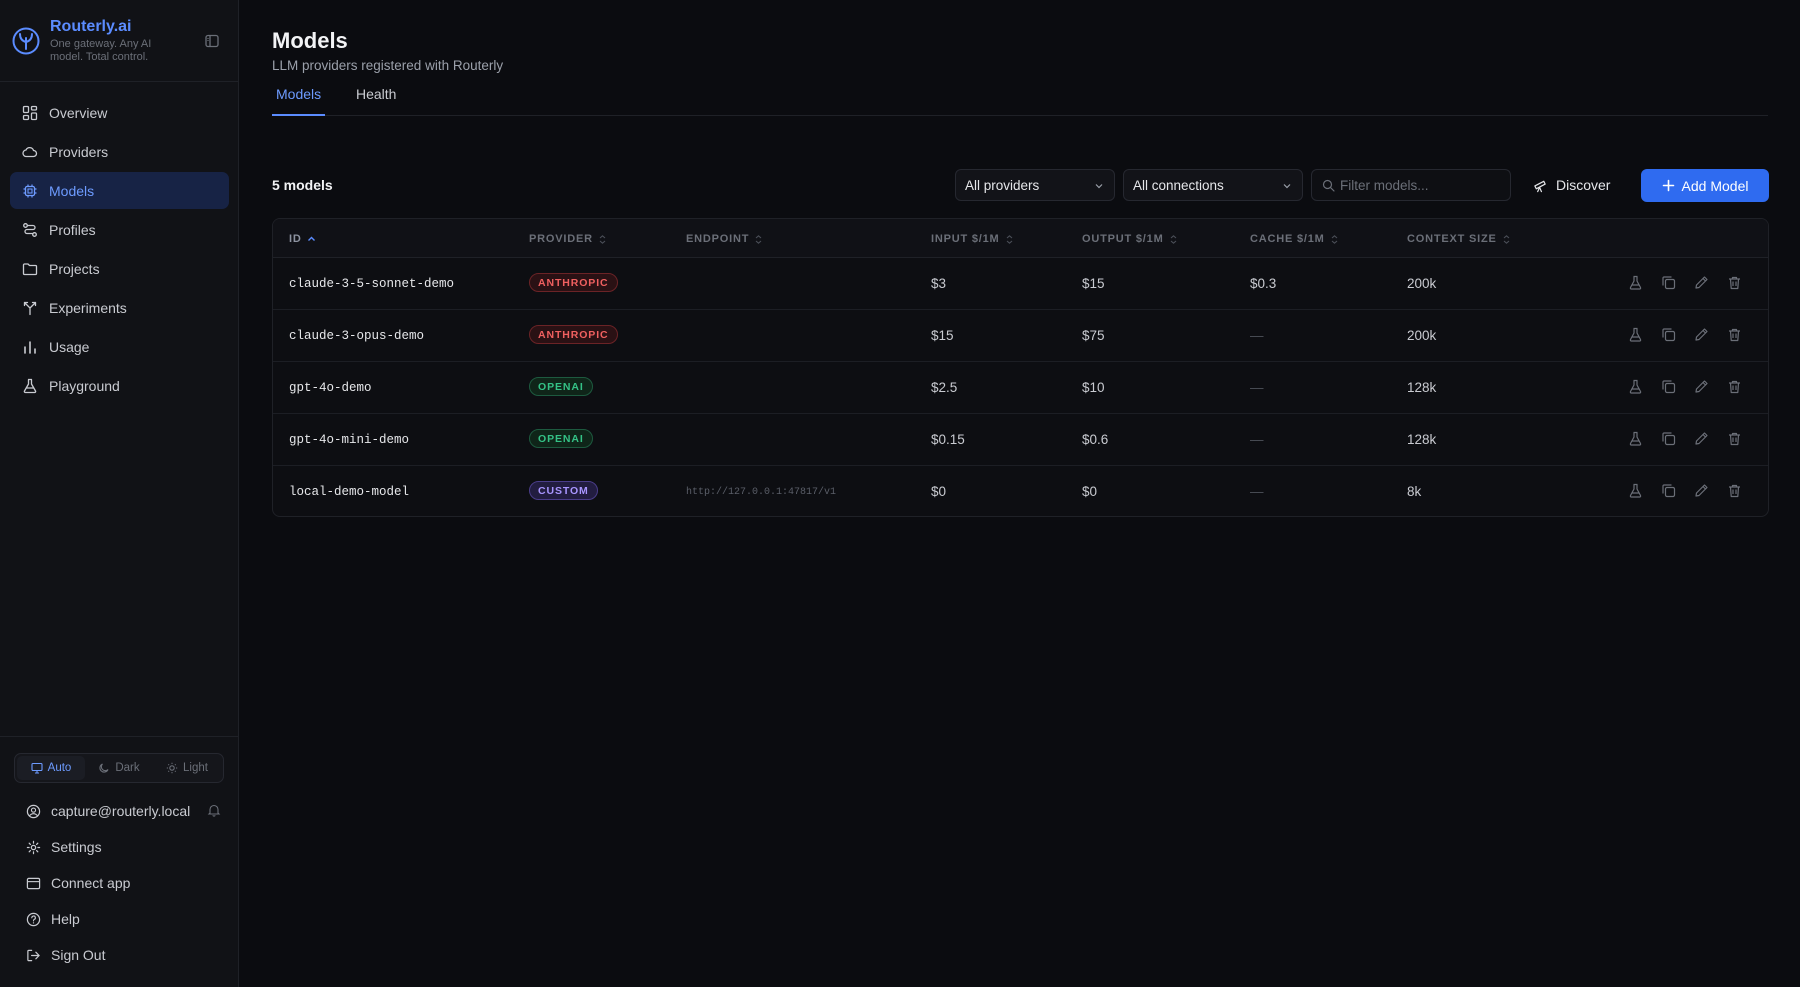 Image resolution: width=1800 pixels, height=987 pixels. Describe the element at coordinates (1020, 336) in the screenshot. I see `table-row: claude-3-opus-demo ANTHROPIC $15 $75 — 200k` at that location.